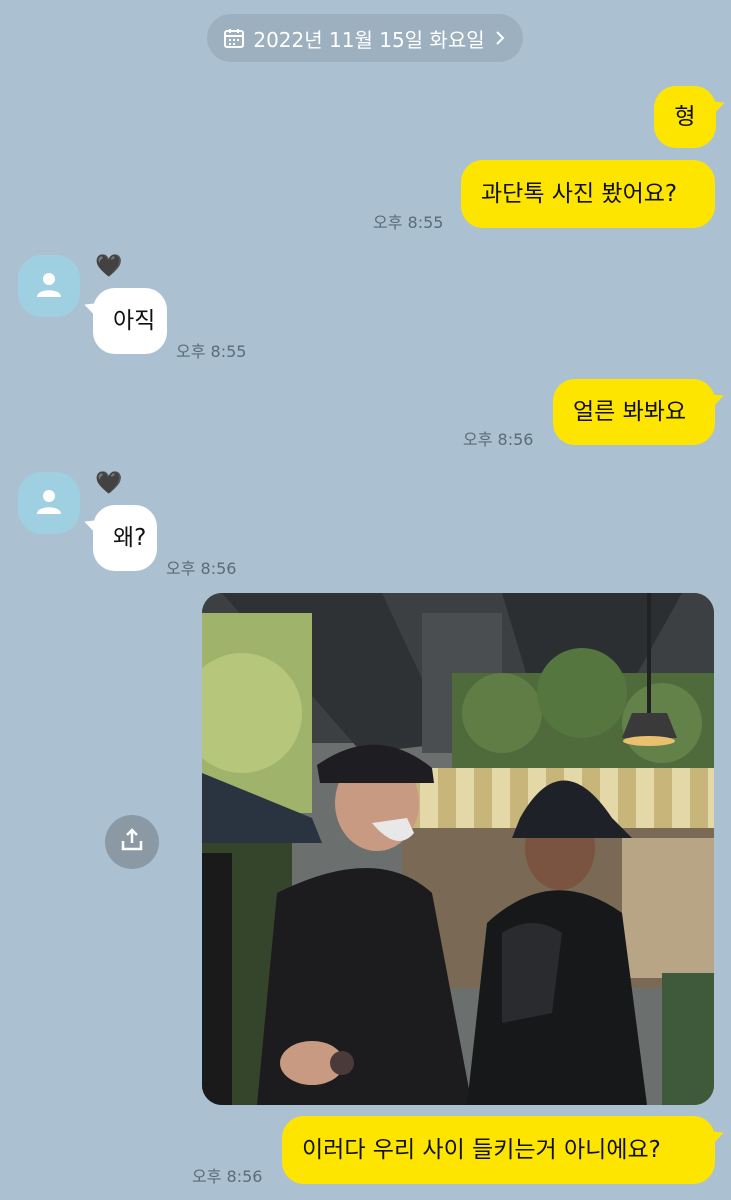 The width and height of the screenshot is (731, 1200). I want to click on my-message-bubble: 이러다 우리 사이 들키는거 아니에요?, so click(498, 1150).